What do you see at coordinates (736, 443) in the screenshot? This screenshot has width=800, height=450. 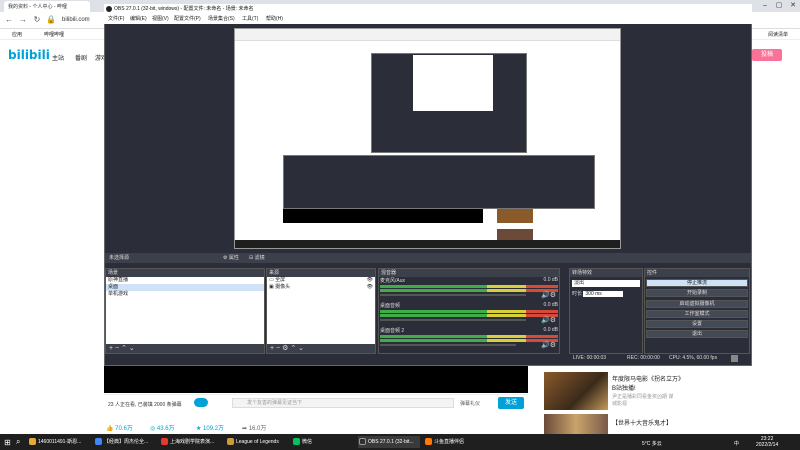 I see `input-method-indicator: 中` at bounding box center [736, 443].